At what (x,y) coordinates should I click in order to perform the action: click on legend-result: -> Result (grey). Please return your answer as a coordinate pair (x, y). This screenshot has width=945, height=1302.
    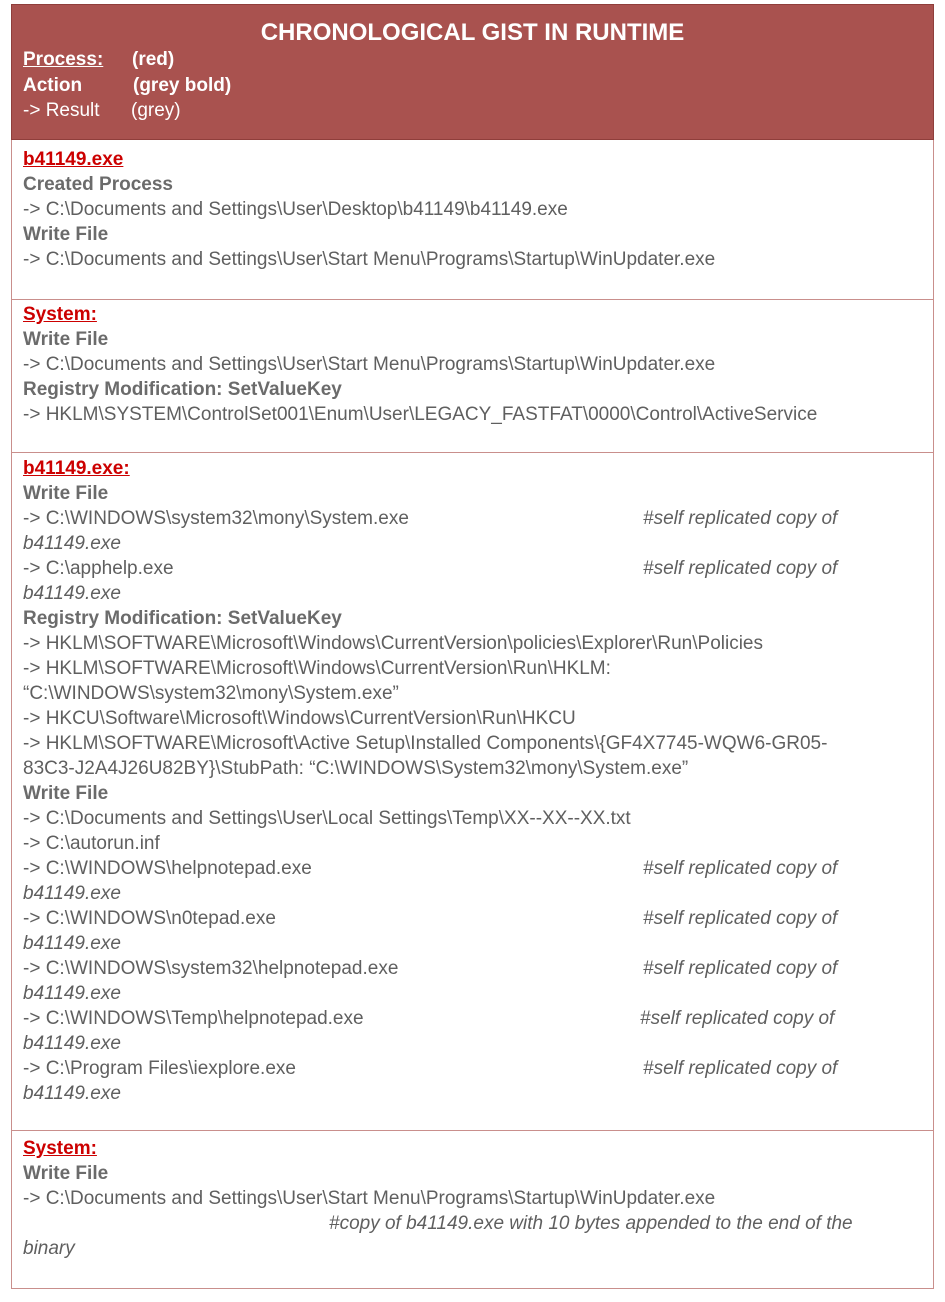
    Looking at the image, I should click on (102, 110).